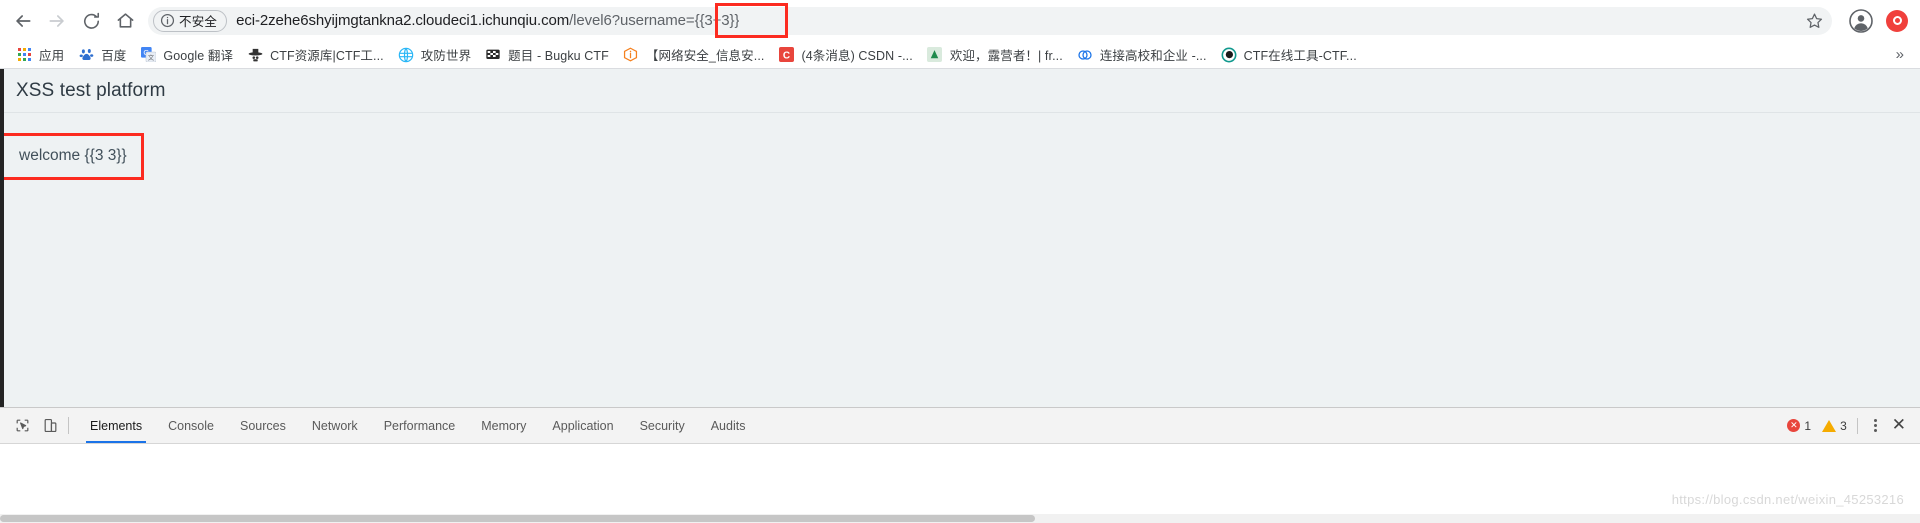 Image resolution: width=1920 pixels, height=523 pixels. I want to click on xctf-globe-icon, so click(406, 55).